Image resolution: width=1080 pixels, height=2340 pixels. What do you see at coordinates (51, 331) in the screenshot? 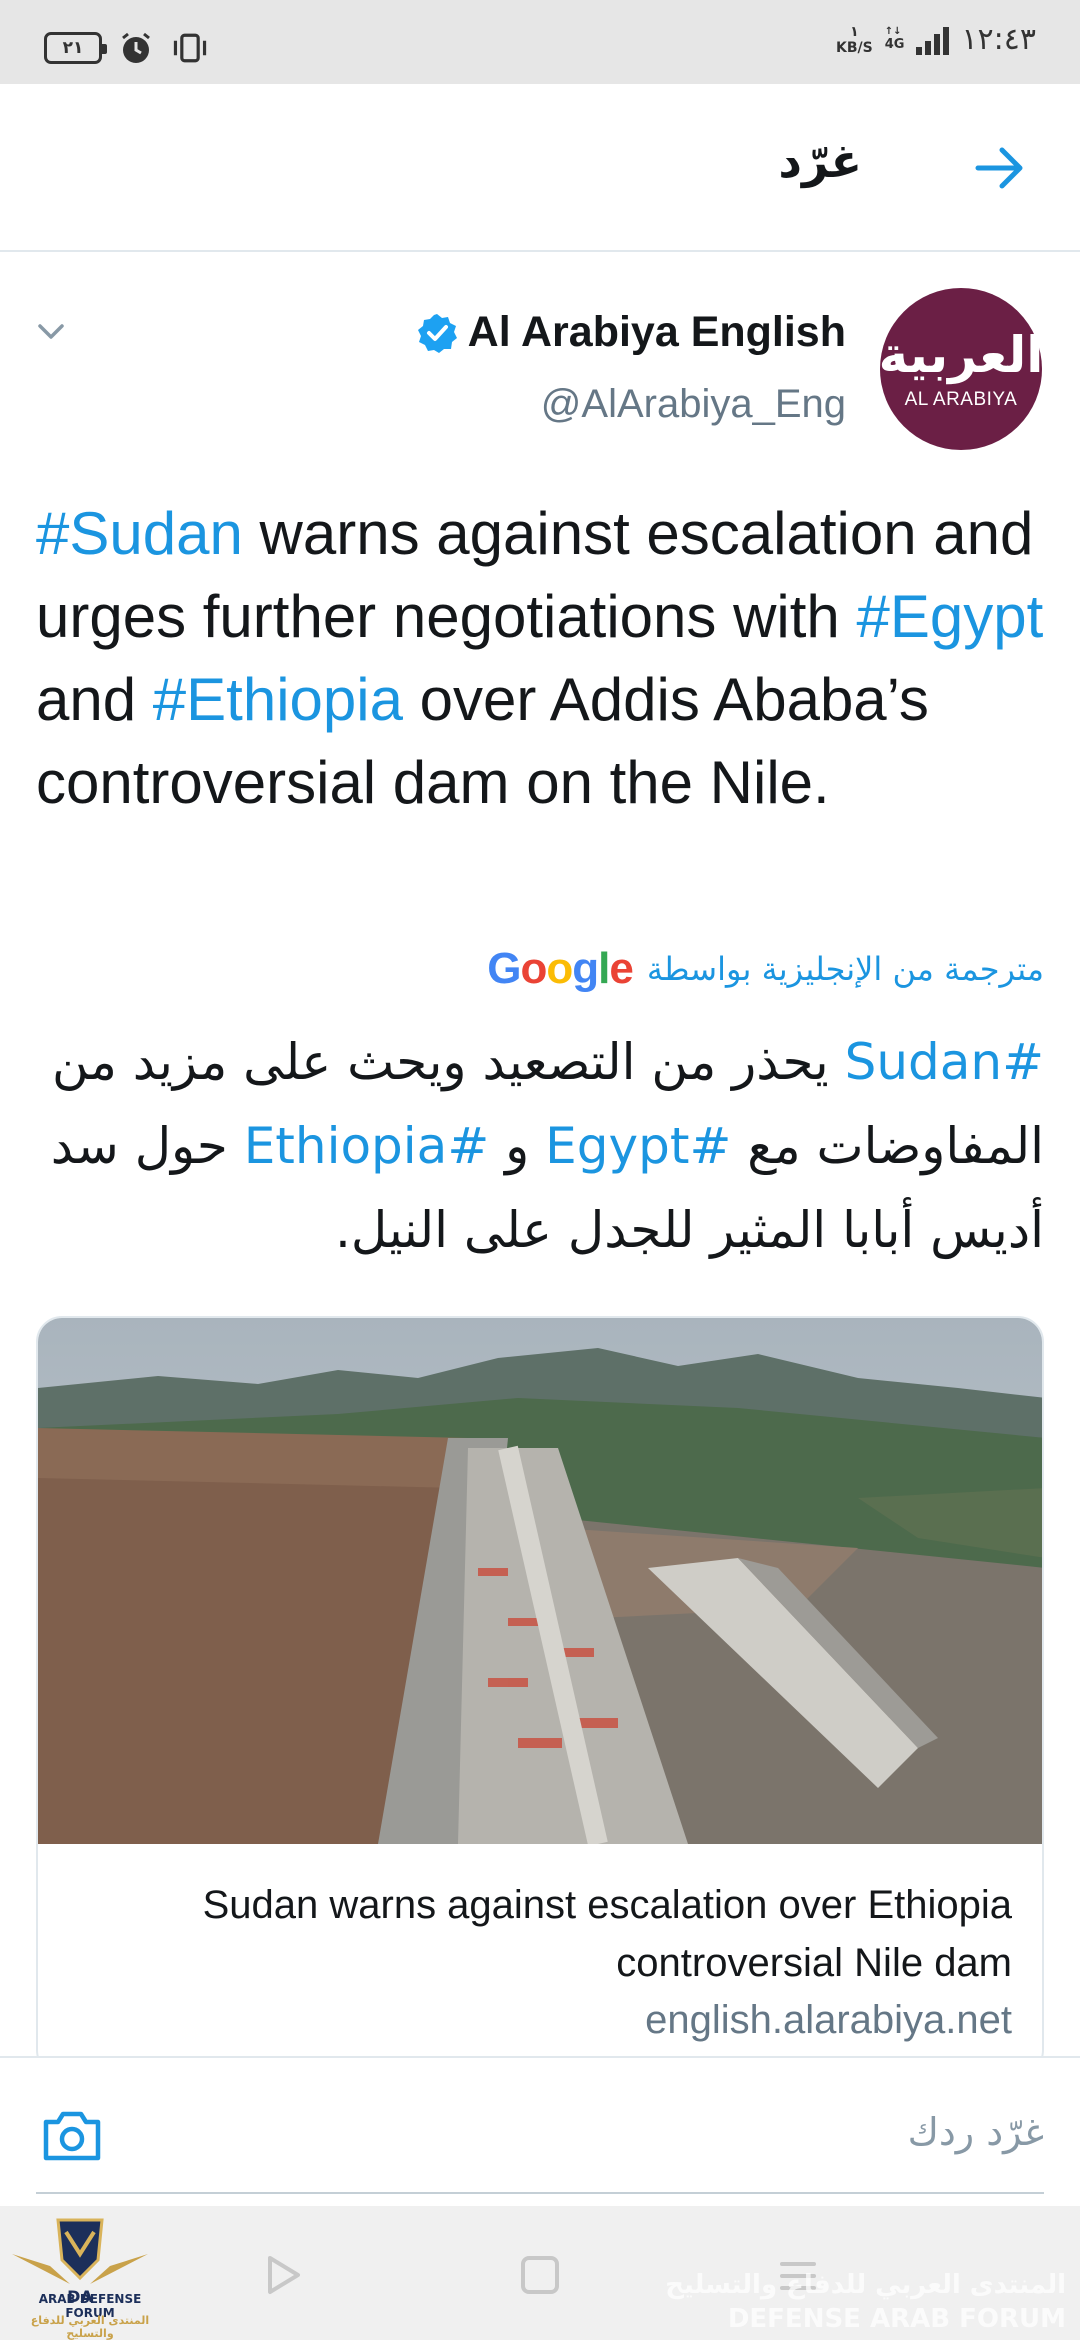
I see `chevron-down-icon` at bounding box center [51, 331].